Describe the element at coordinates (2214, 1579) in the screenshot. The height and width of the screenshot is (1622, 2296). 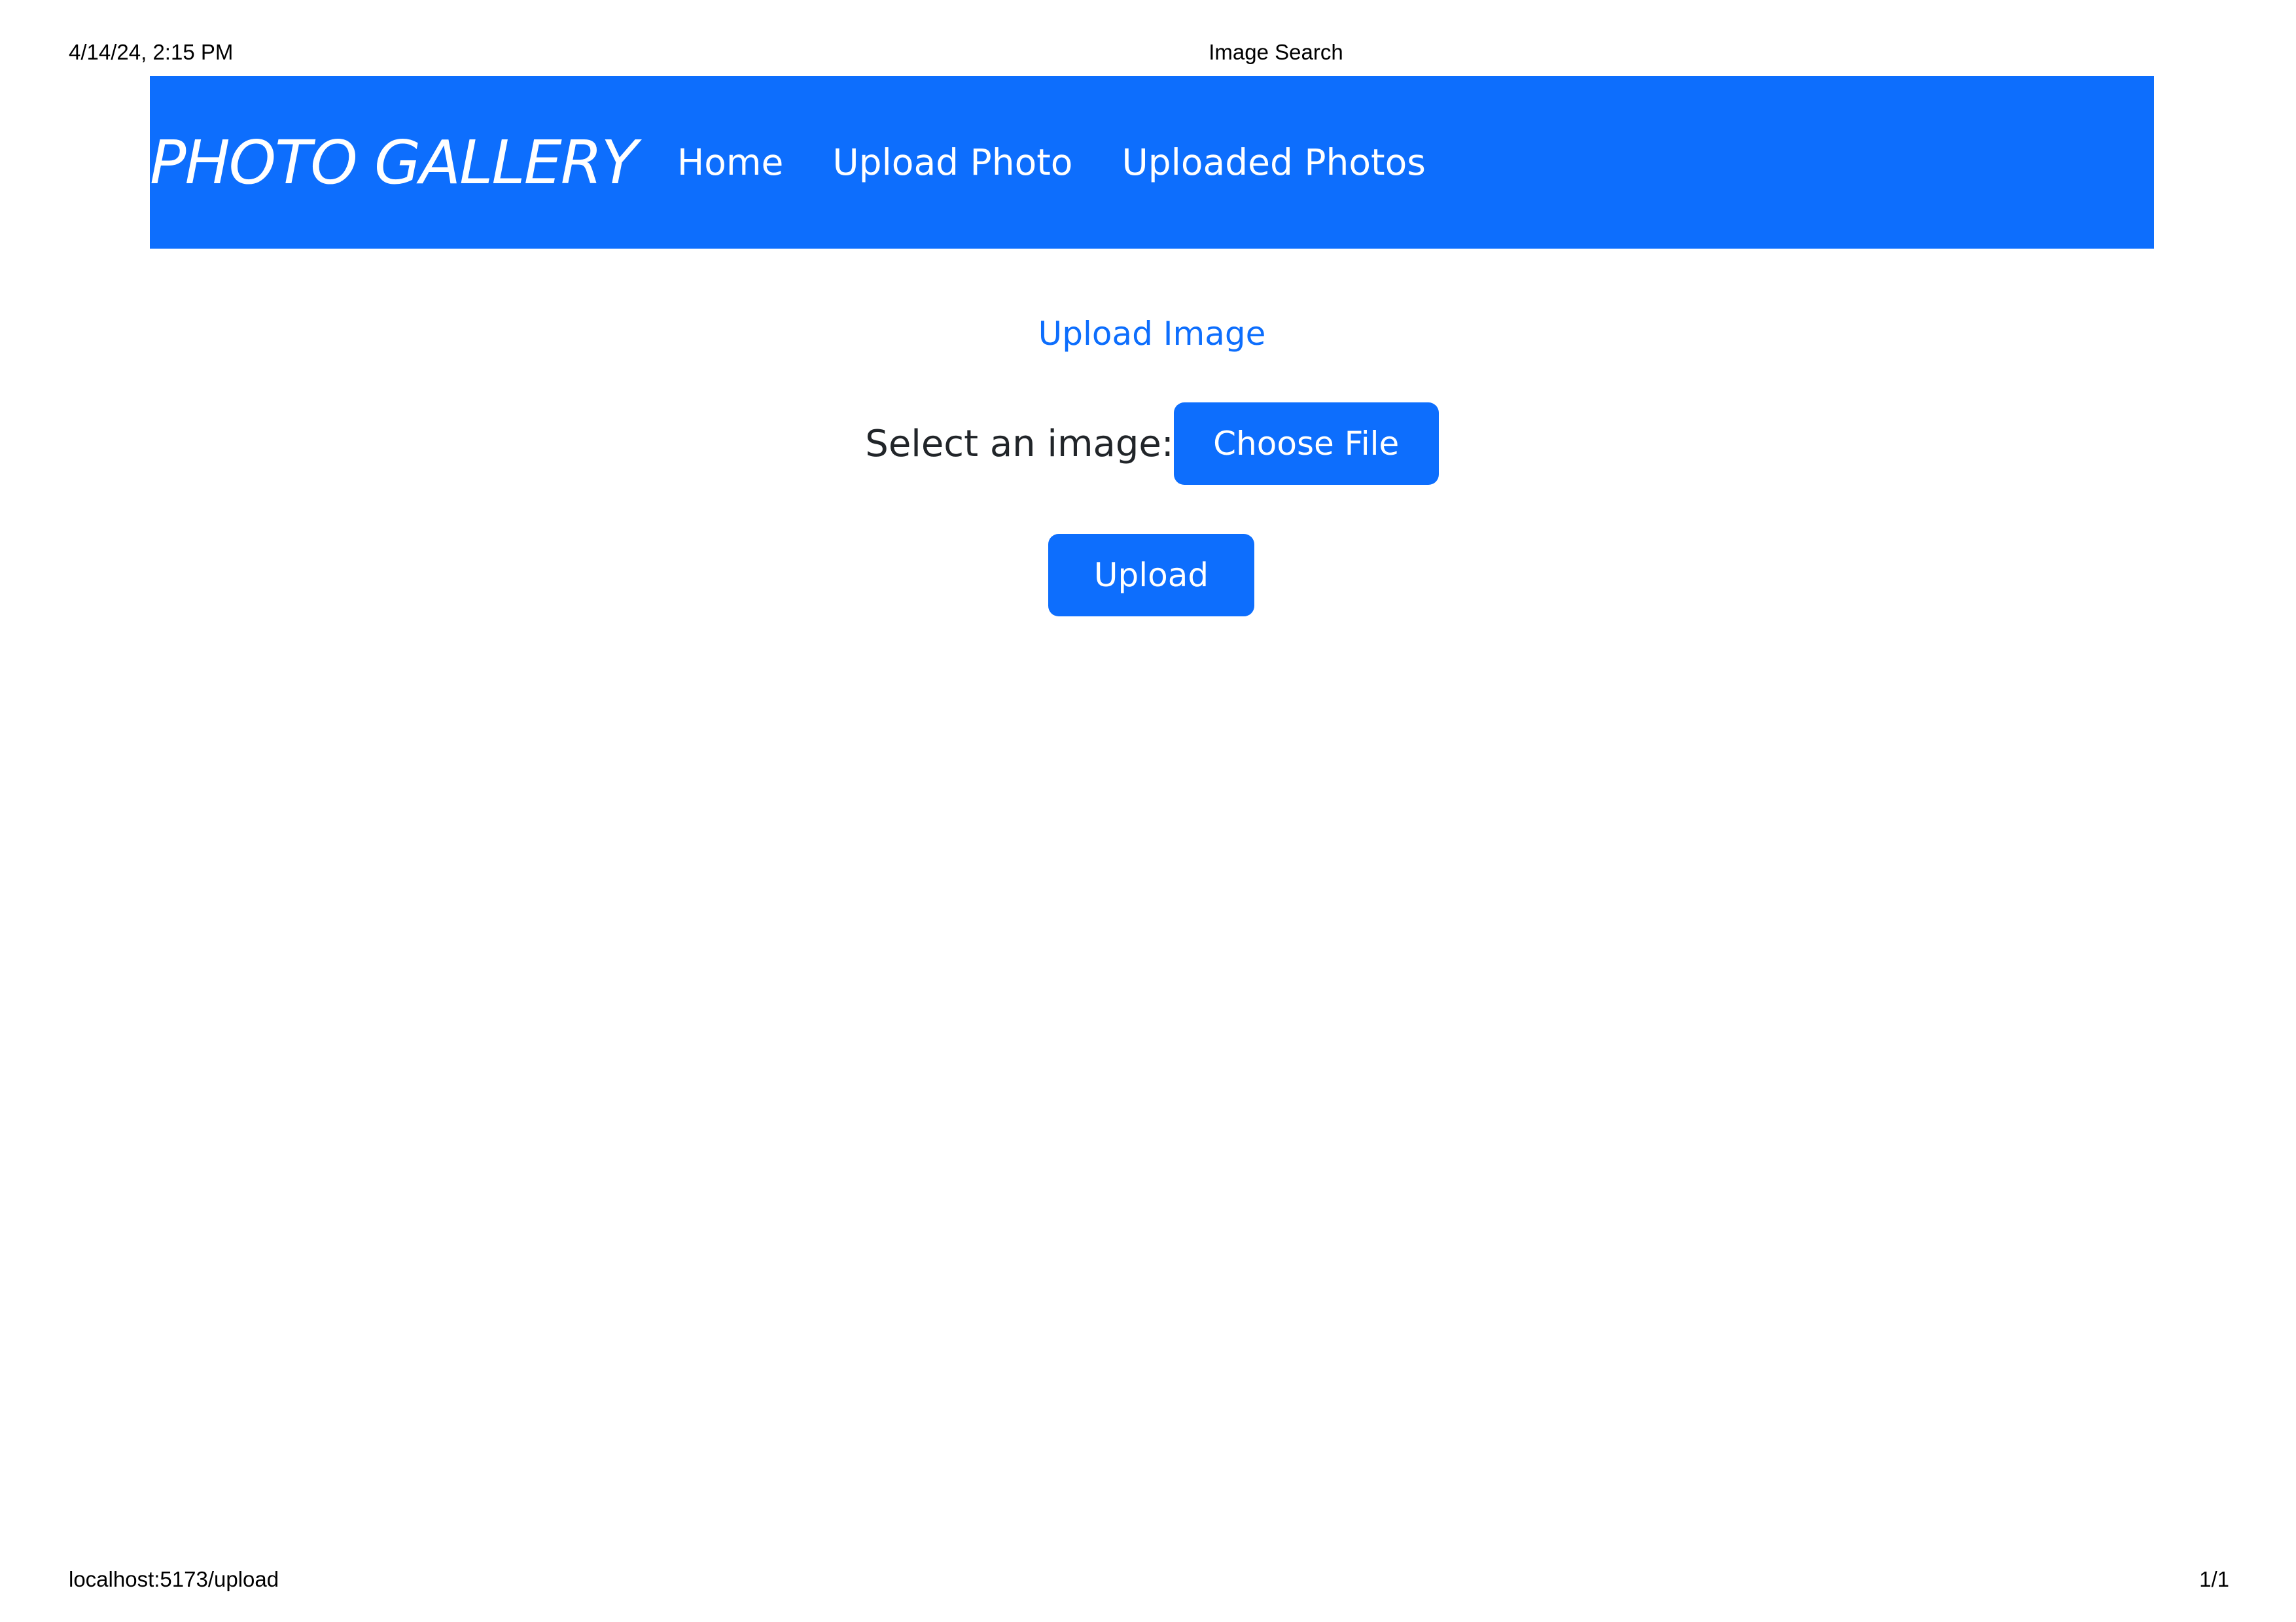
I see `print-page-number: 1/1` at that location.